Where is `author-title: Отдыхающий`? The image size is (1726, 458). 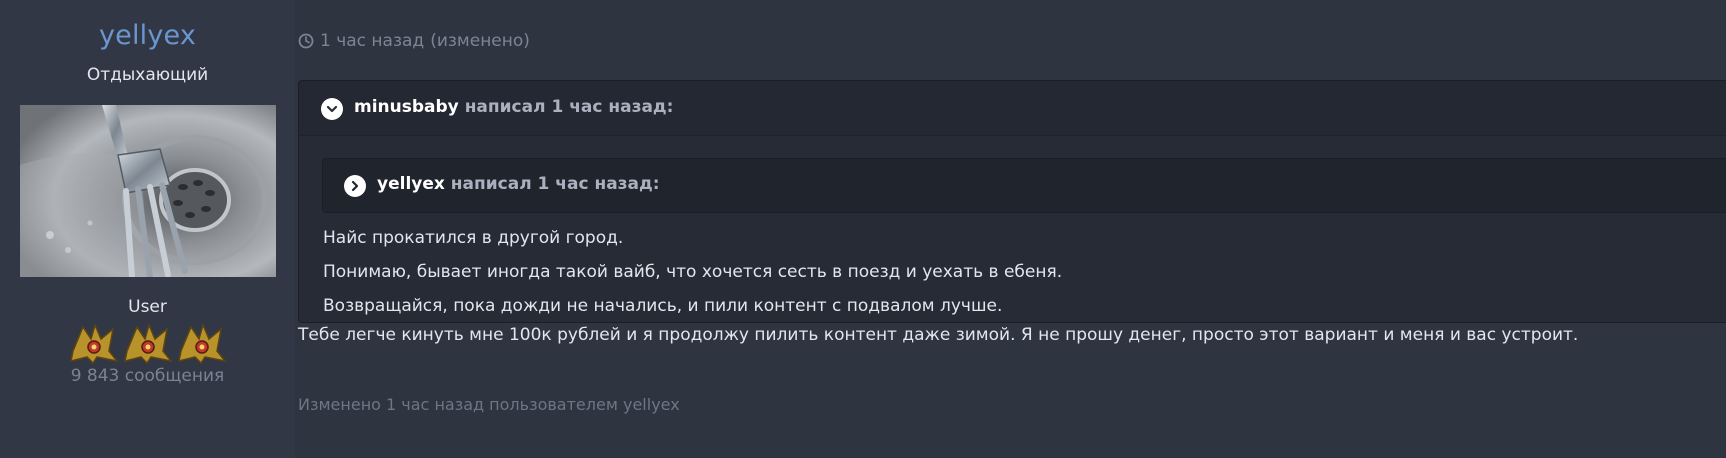 author-title: Отдыхающий is located at coordinates (147, 75).